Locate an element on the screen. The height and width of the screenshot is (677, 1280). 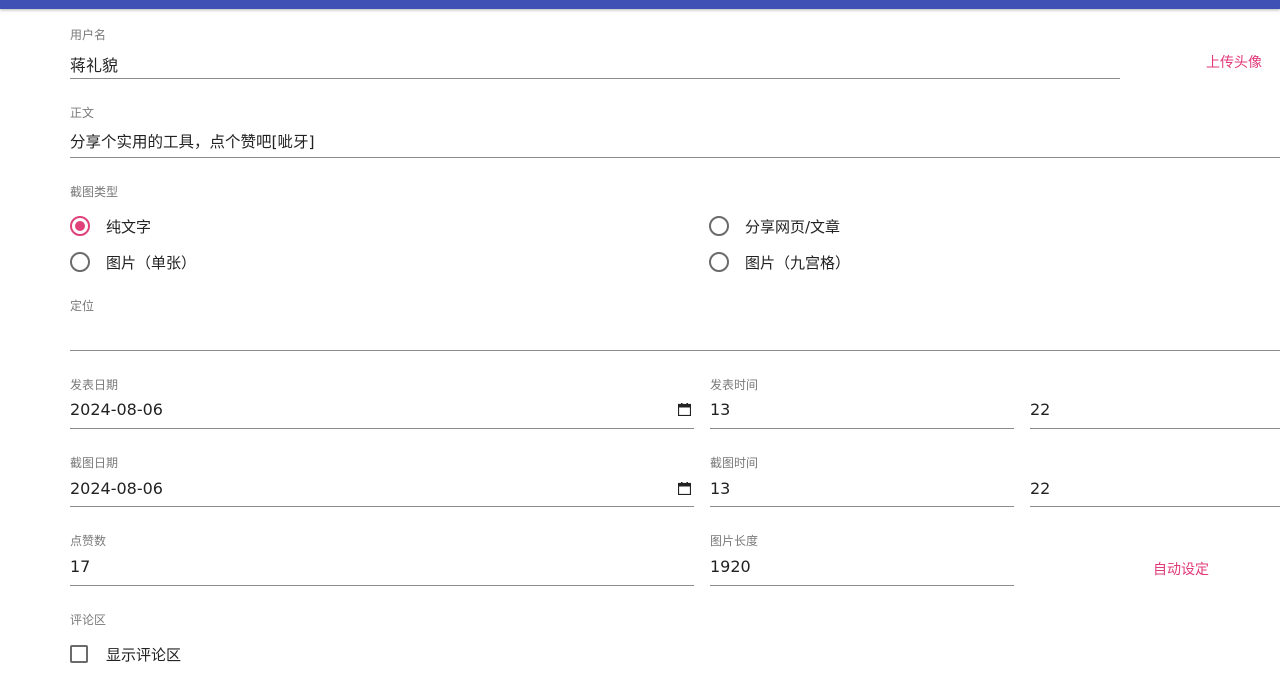
radio-share-webpage-label: 分享网页/文章 is located at coordinates (792, 226).